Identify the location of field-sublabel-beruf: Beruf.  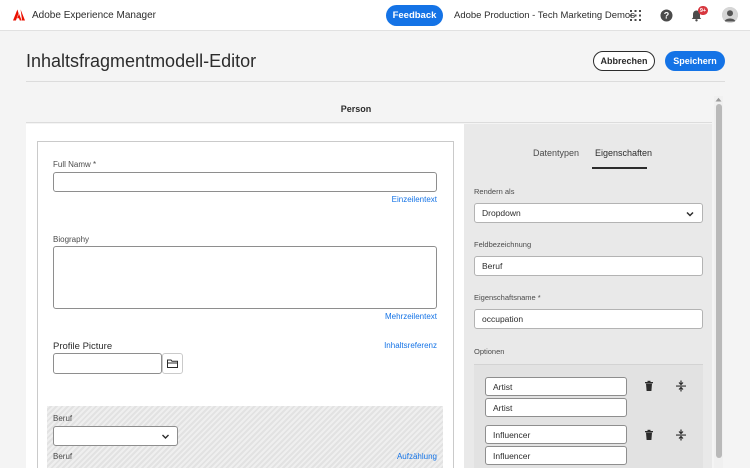
(63, 456).